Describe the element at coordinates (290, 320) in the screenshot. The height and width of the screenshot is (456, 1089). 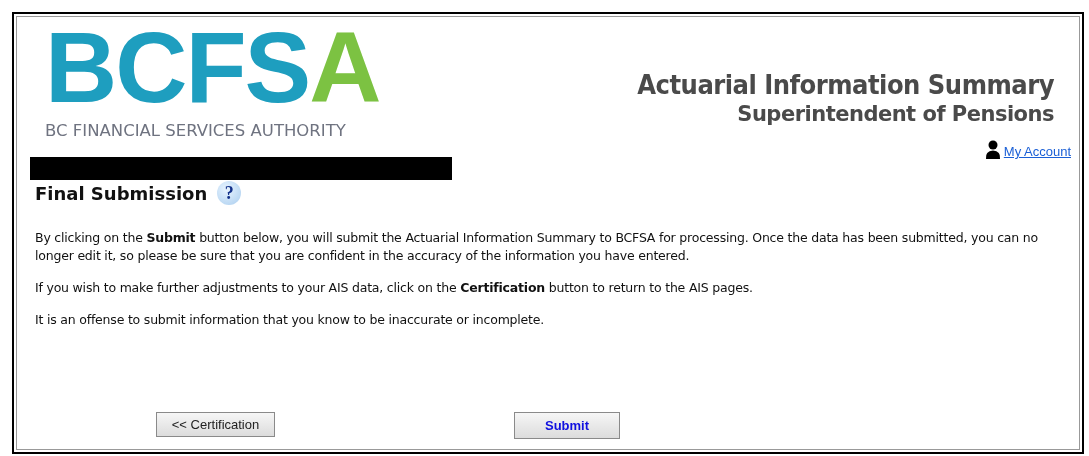
I see `instruction-paragraph: It is an offense to submit information that you know to be inaccurate or incomplete.` at that location.